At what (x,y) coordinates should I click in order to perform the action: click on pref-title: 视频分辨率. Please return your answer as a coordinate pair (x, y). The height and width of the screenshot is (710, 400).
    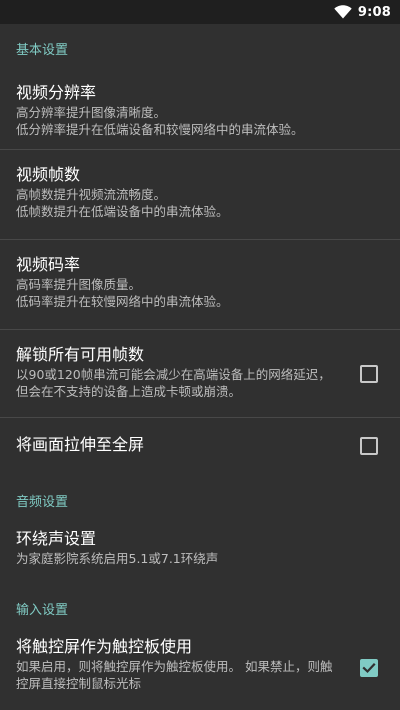
    Looking at the image, I should click on (56, 92).